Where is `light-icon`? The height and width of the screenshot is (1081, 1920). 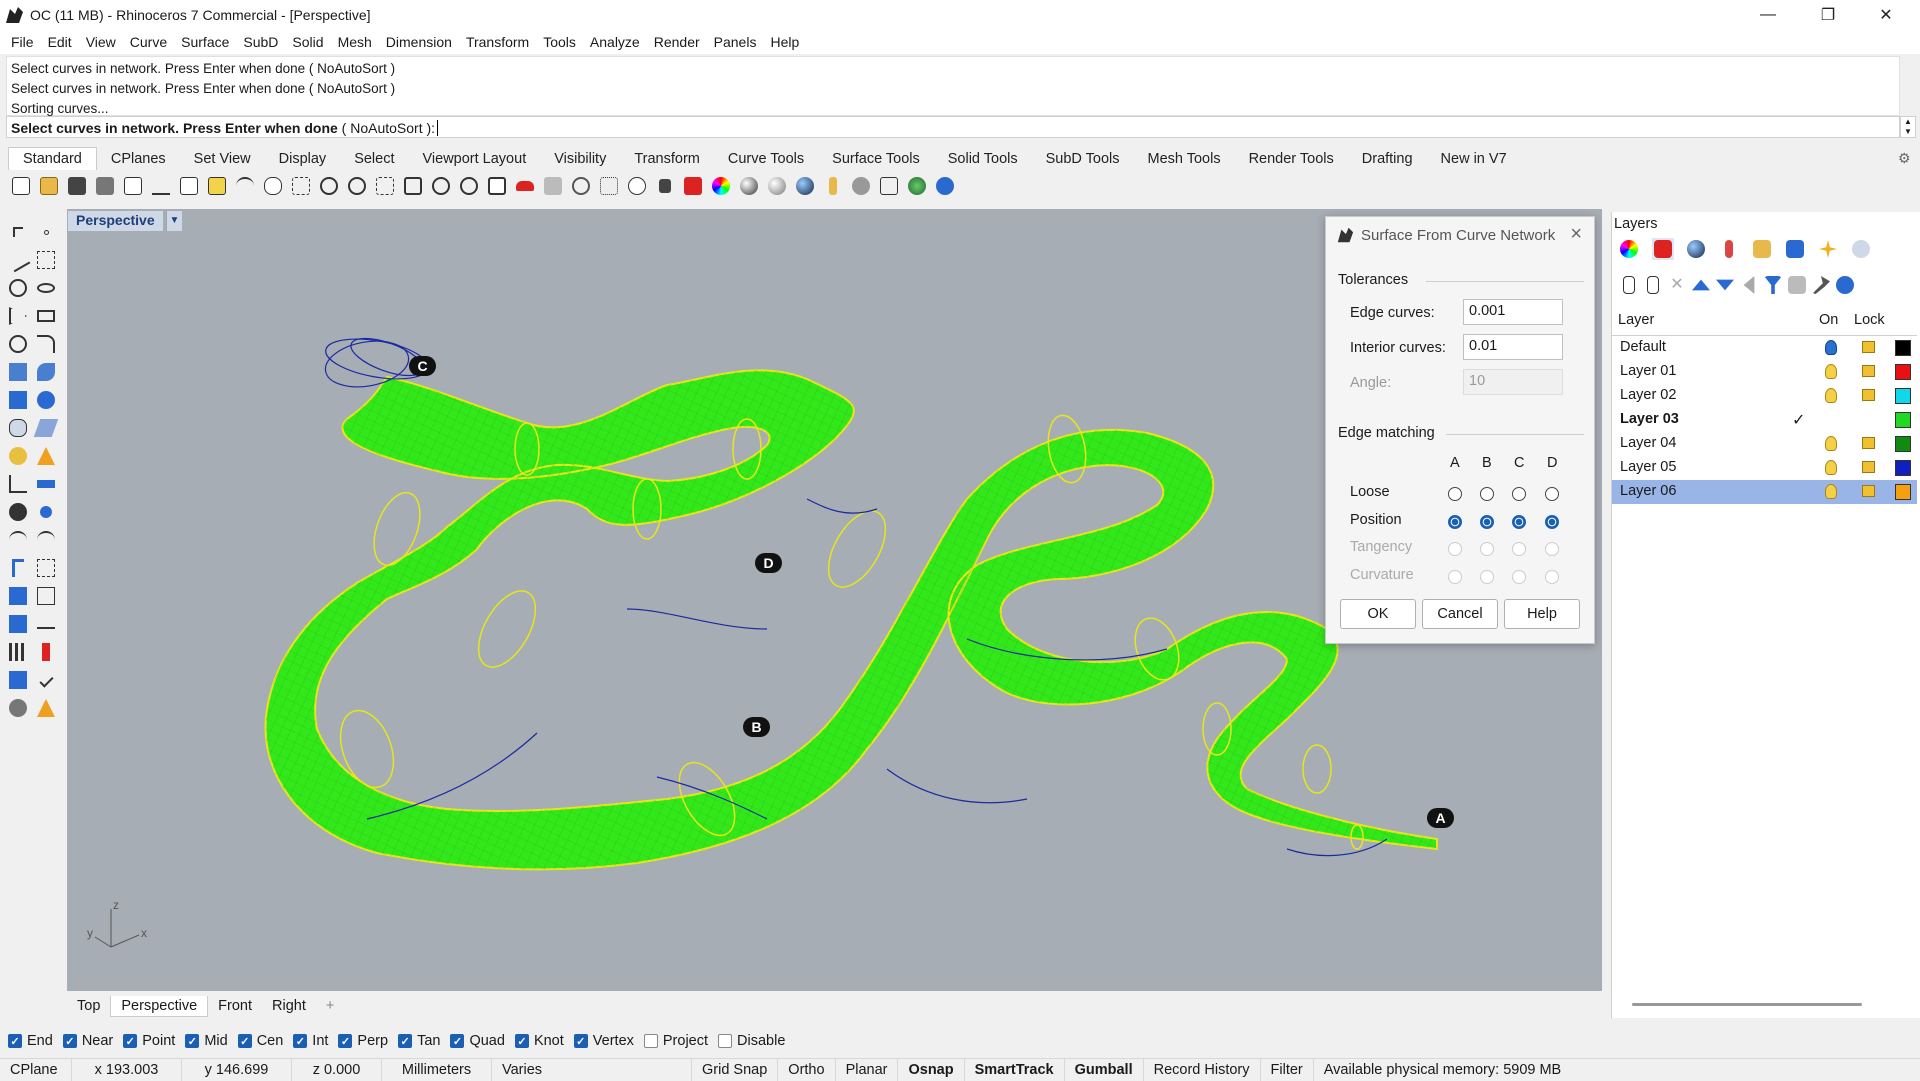
light-icon is located at coordinates (18, 456).